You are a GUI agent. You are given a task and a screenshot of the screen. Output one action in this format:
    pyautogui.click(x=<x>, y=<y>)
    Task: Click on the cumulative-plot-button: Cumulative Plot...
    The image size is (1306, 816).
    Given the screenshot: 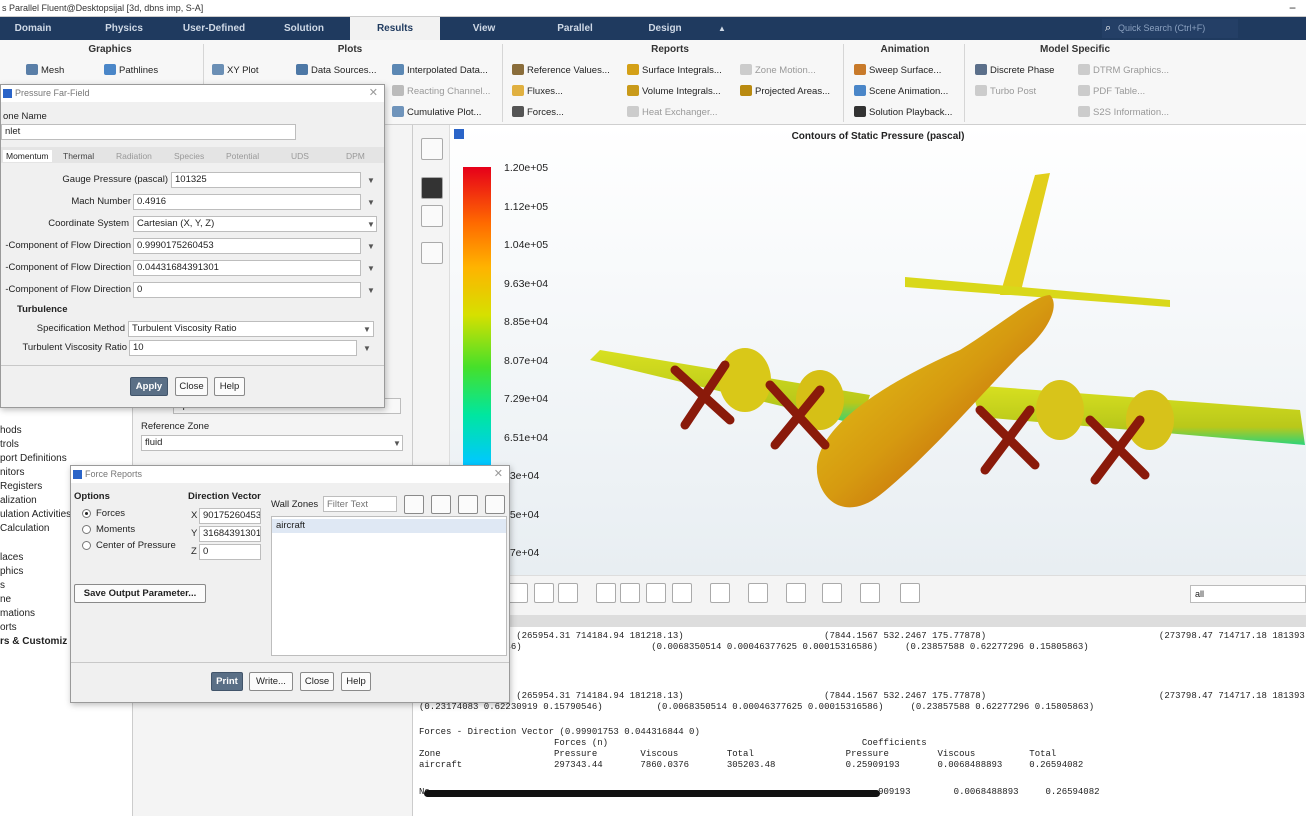 What is the action you would take?
    pyautogui.click(x=436, y=113)
    